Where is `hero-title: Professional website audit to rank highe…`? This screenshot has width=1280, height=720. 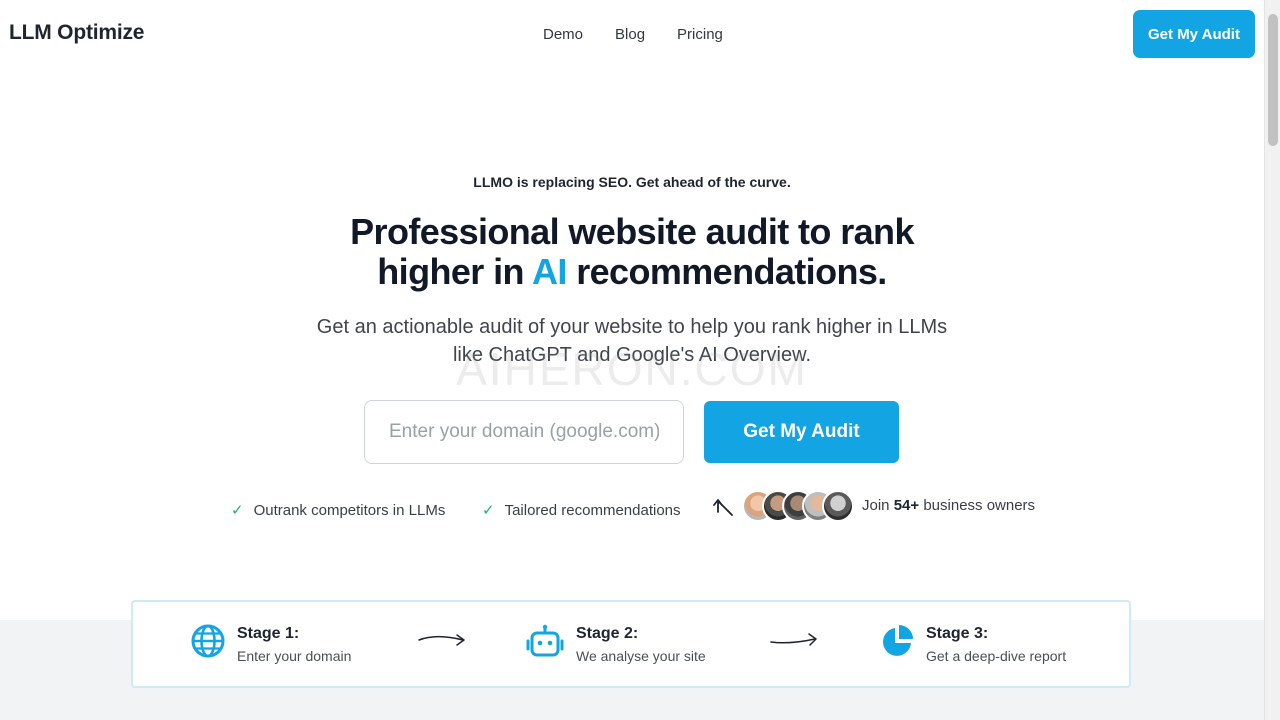 hero-title: Professional website audit to rank highe… is located at coordinates (632, 252).